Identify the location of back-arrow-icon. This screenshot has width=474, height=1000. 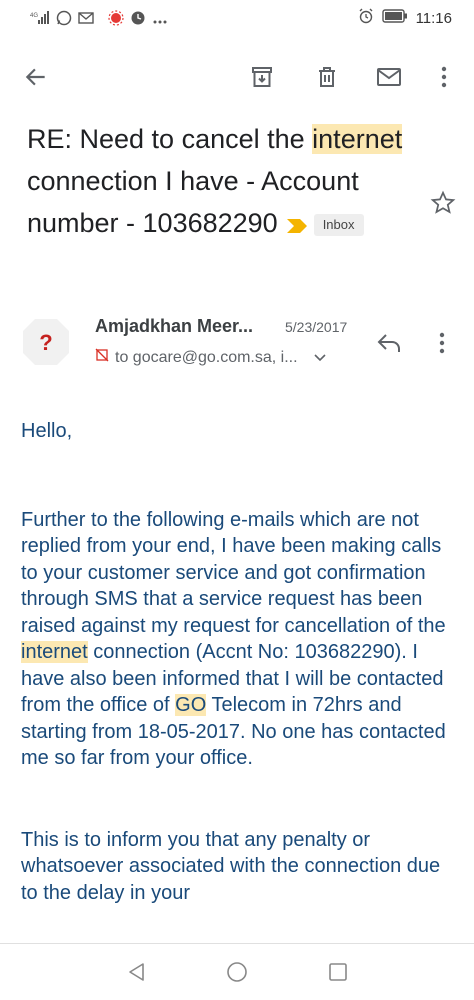
(35, 77).